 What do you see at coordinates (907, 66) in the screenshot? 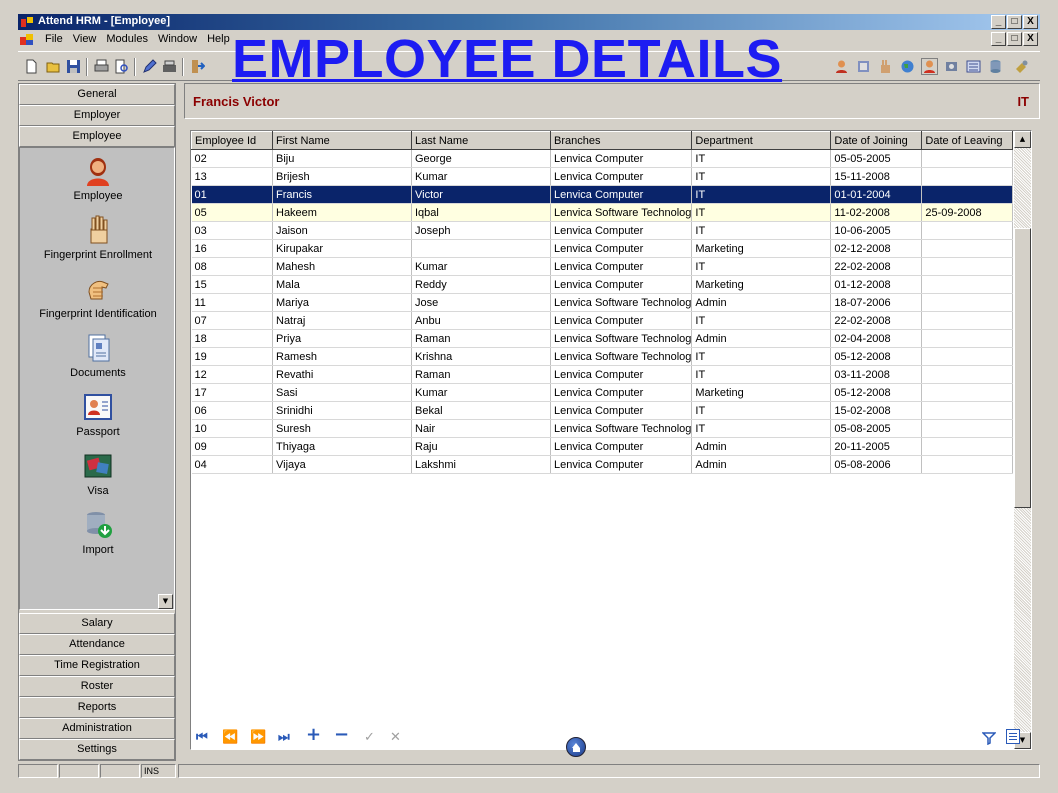
I see `globe-toolbar-icon` at bounding box center [907, 66].